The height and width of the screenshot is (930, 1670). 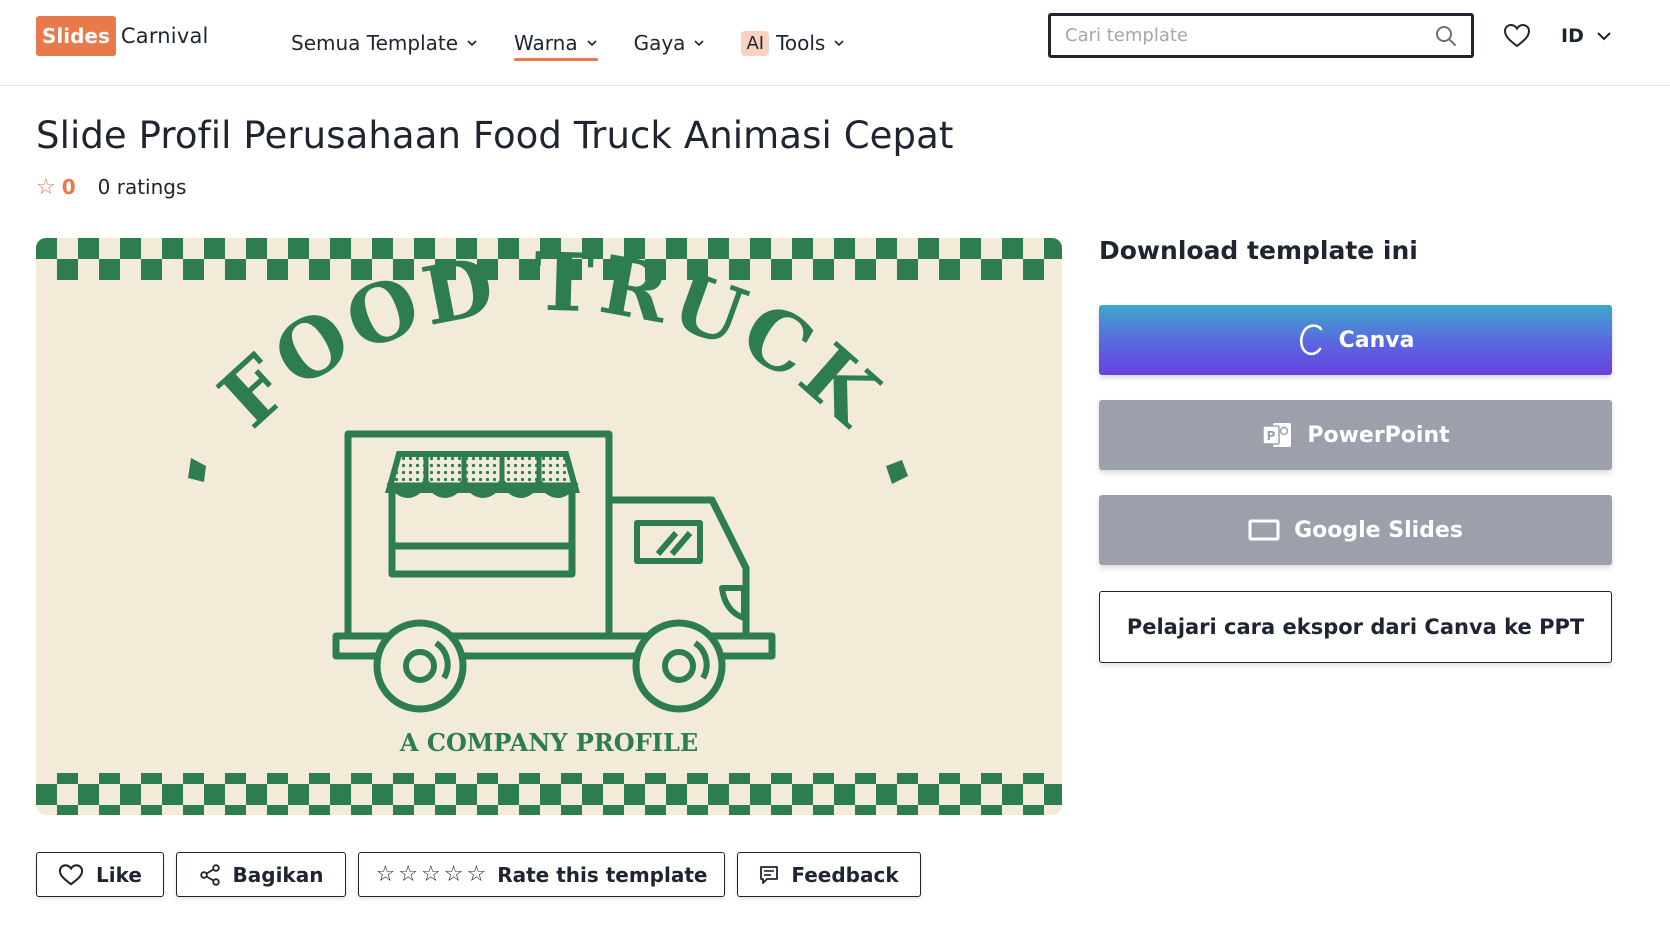 I want to click on preview-subtitle: A COMPANY PROFILE, so click(x=548, y=742).